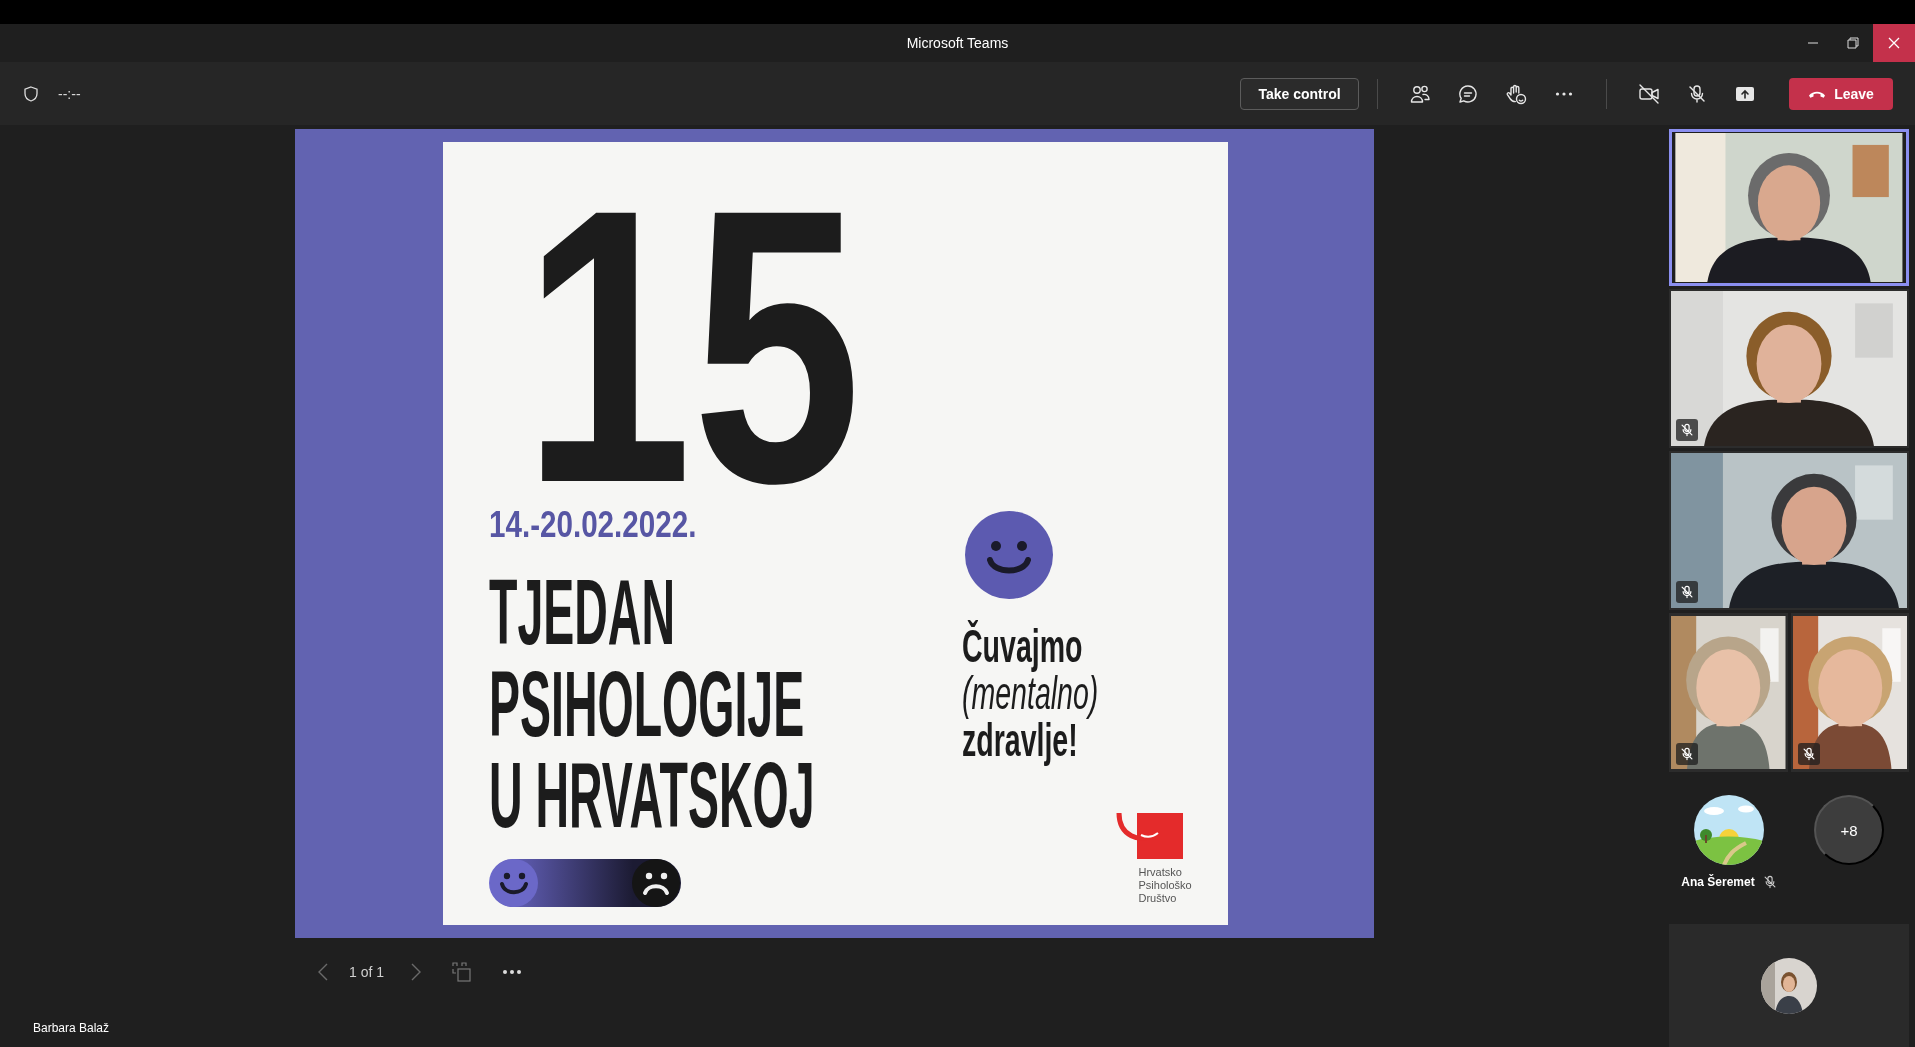  Describe the element at coordinates (1468, 93) in the screenshot. I see `chat-icon` at that location.